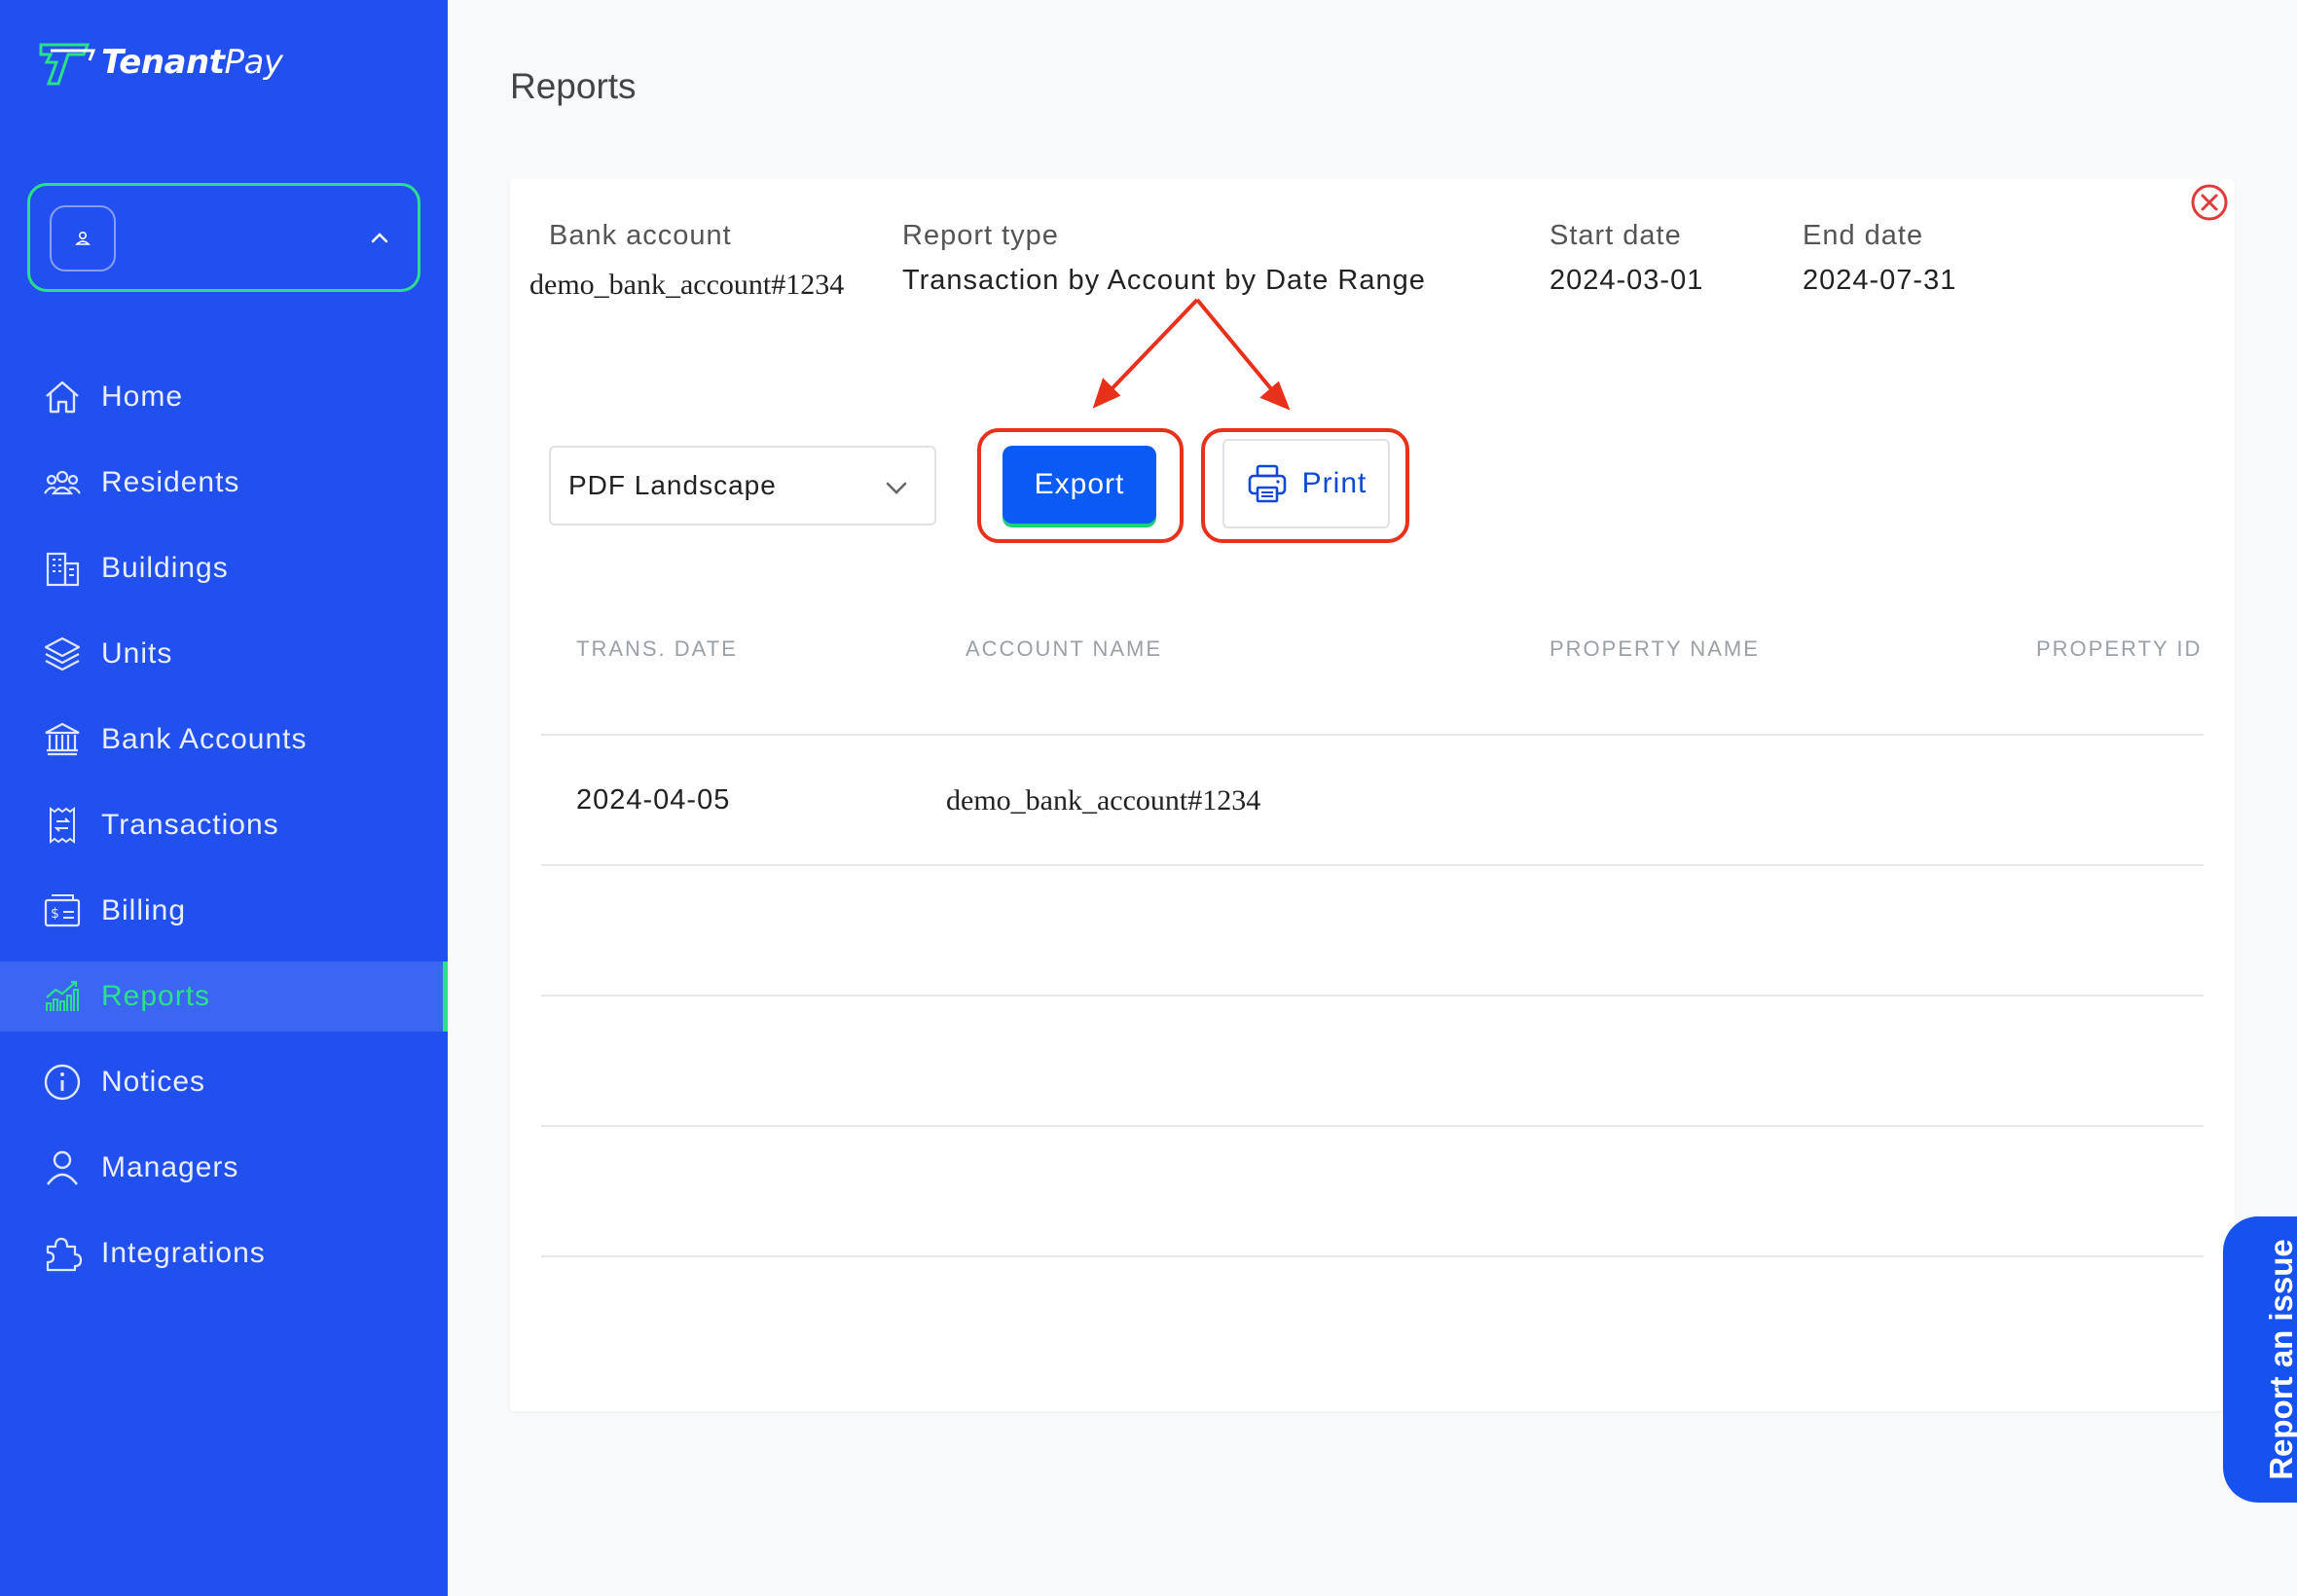 The image size is (2297, 1596). What do you see at coordinates (156, 996) in the screenshot?
I see `sidebar-item-label: Reports` at bounding box center [156, 996].